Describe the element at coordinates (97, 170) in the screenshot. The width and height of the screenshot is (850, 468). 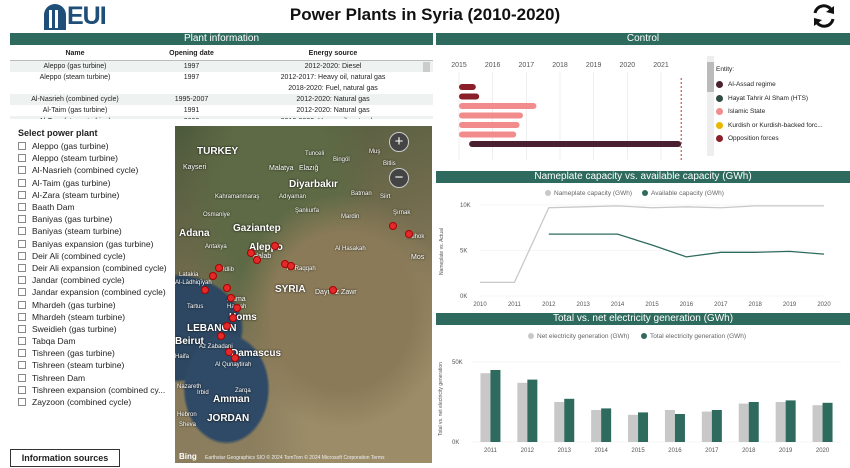
I see `plant-checkbox-item: Al-Nasrieh (combined cycle)` at that location.